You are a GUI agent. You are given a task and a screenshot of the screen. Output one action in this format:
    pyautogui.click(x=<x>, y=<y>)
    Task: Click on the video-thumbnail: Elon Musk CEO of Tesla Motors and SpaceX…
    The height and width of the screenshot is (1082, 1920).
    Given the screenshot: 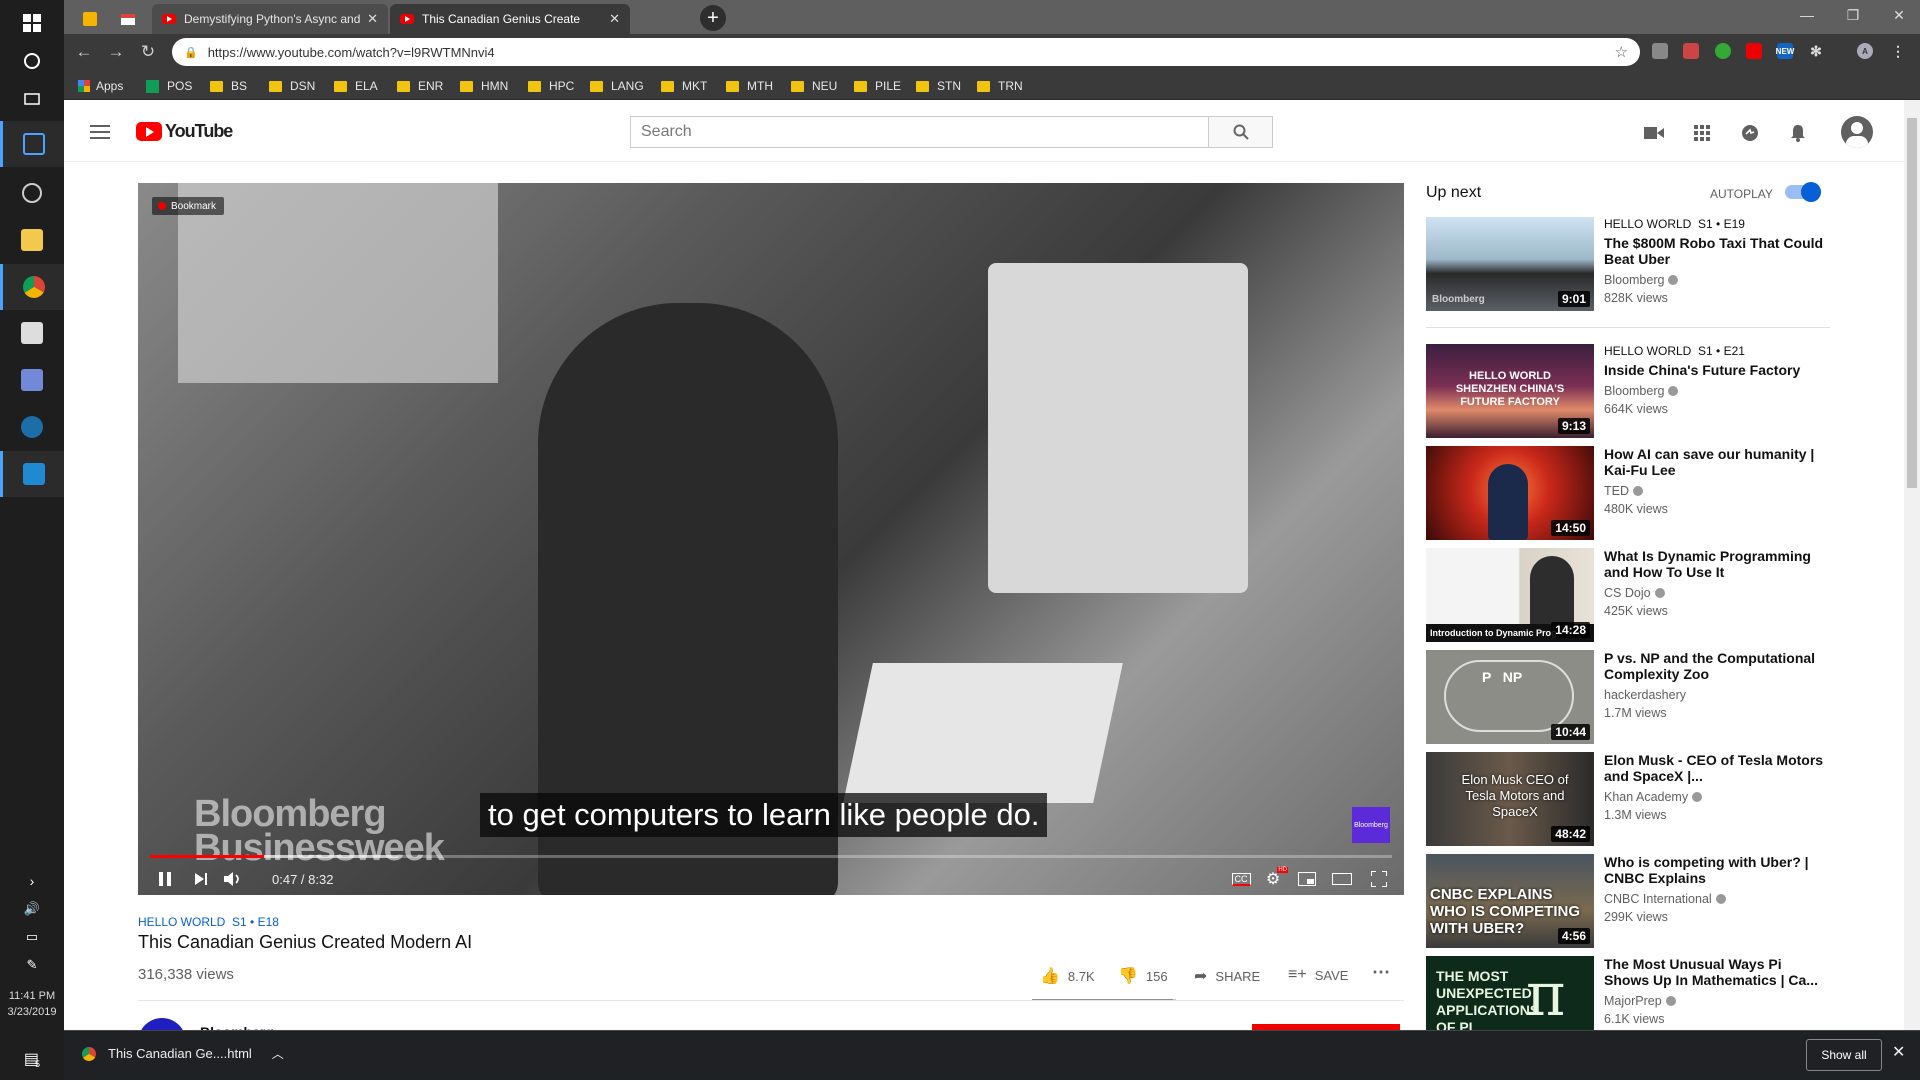 What is the action you would take?
    pyautogui.click(x=1510, y=799)
    